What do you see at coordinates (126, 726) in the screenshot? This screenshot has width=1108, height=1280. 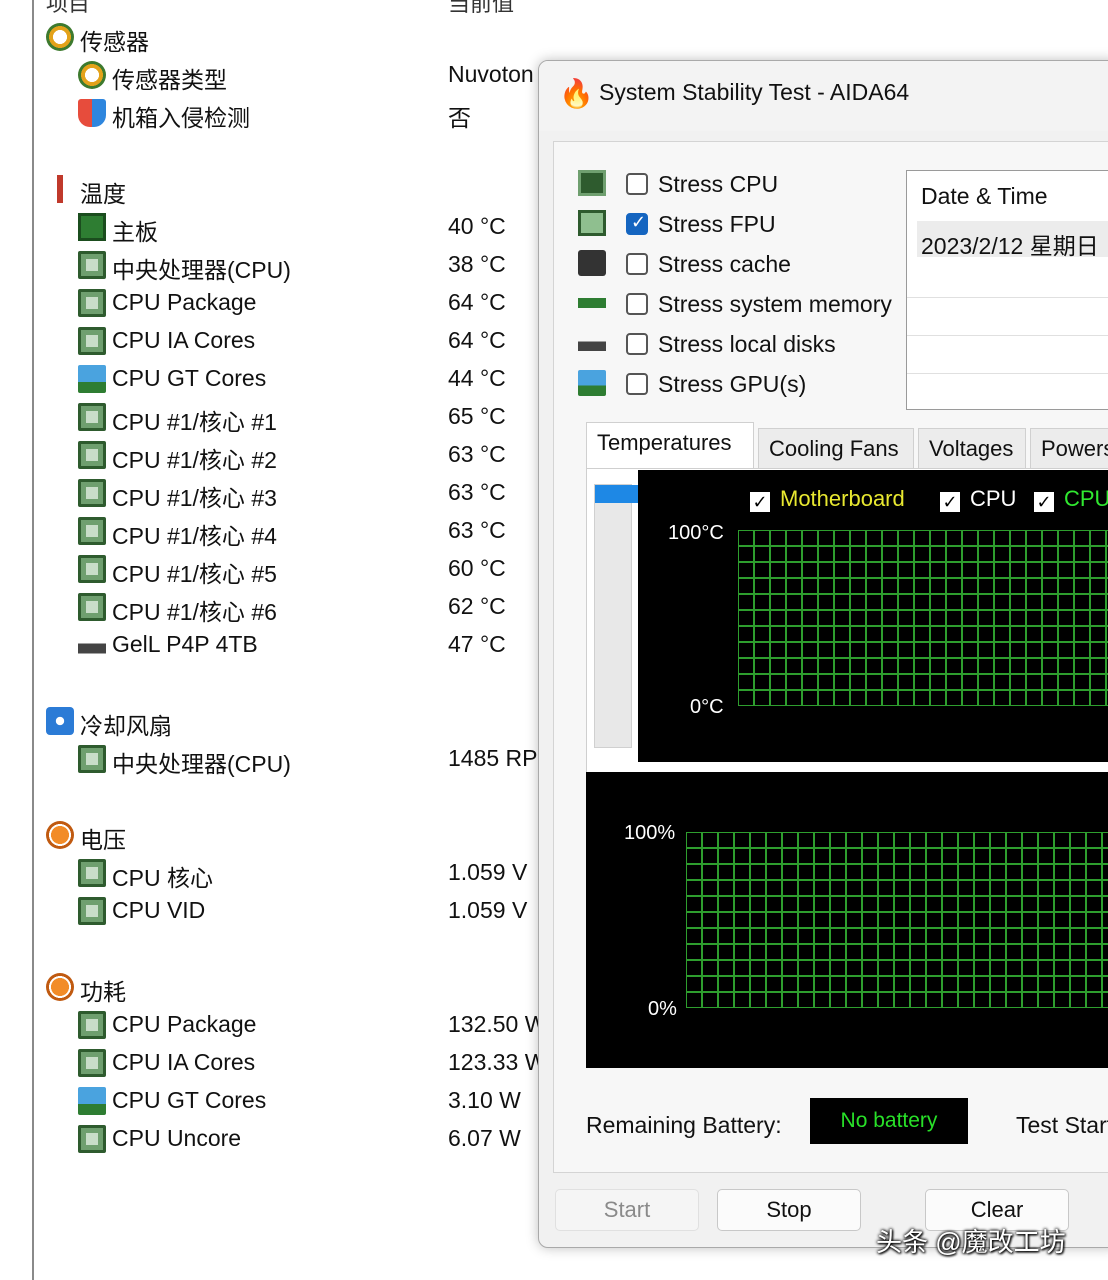 I see `category-label: 冷却风扇` at bounding box center [126, 726].